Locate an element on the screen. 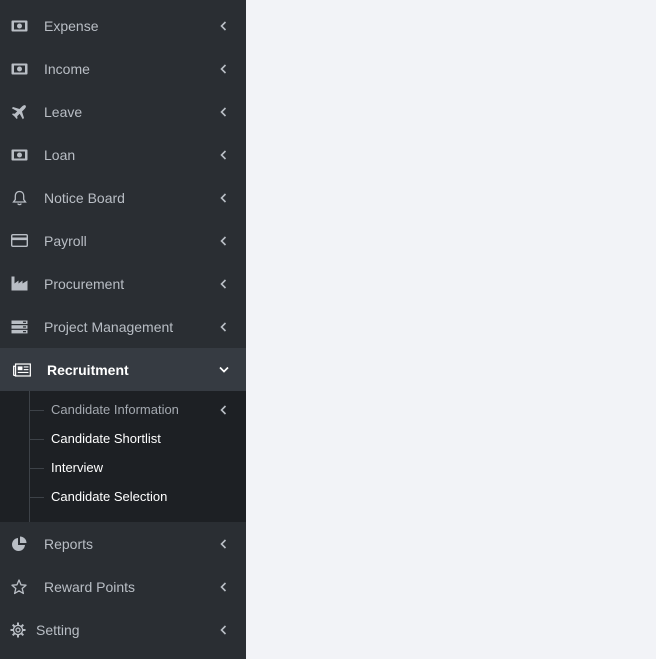 The width and height of the screenshot is (656, 659). submenu-item-label: Candidate Information is located at coordinates (115, 409).